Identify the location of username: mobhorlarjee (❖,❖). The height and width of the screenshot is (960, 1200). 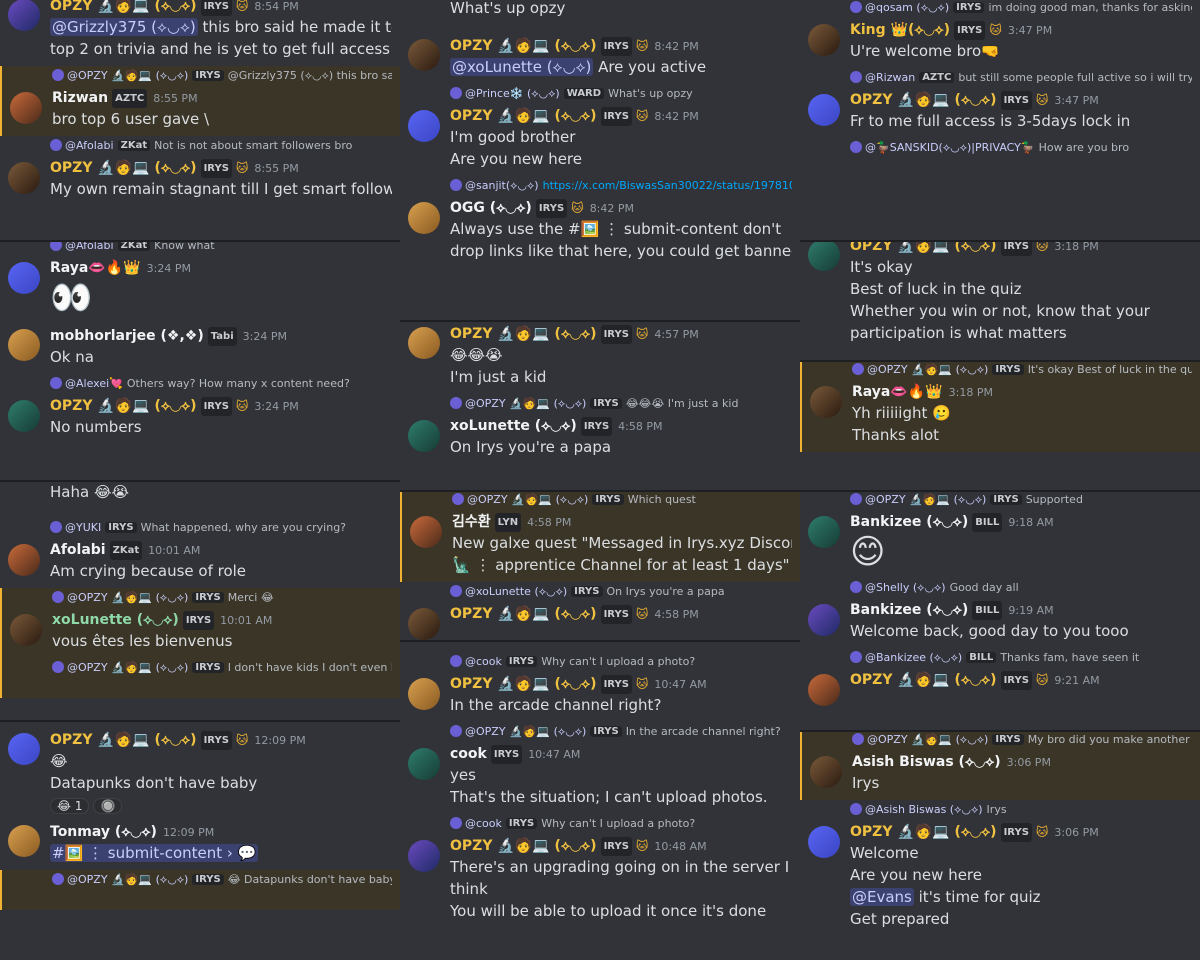
(127, 336).